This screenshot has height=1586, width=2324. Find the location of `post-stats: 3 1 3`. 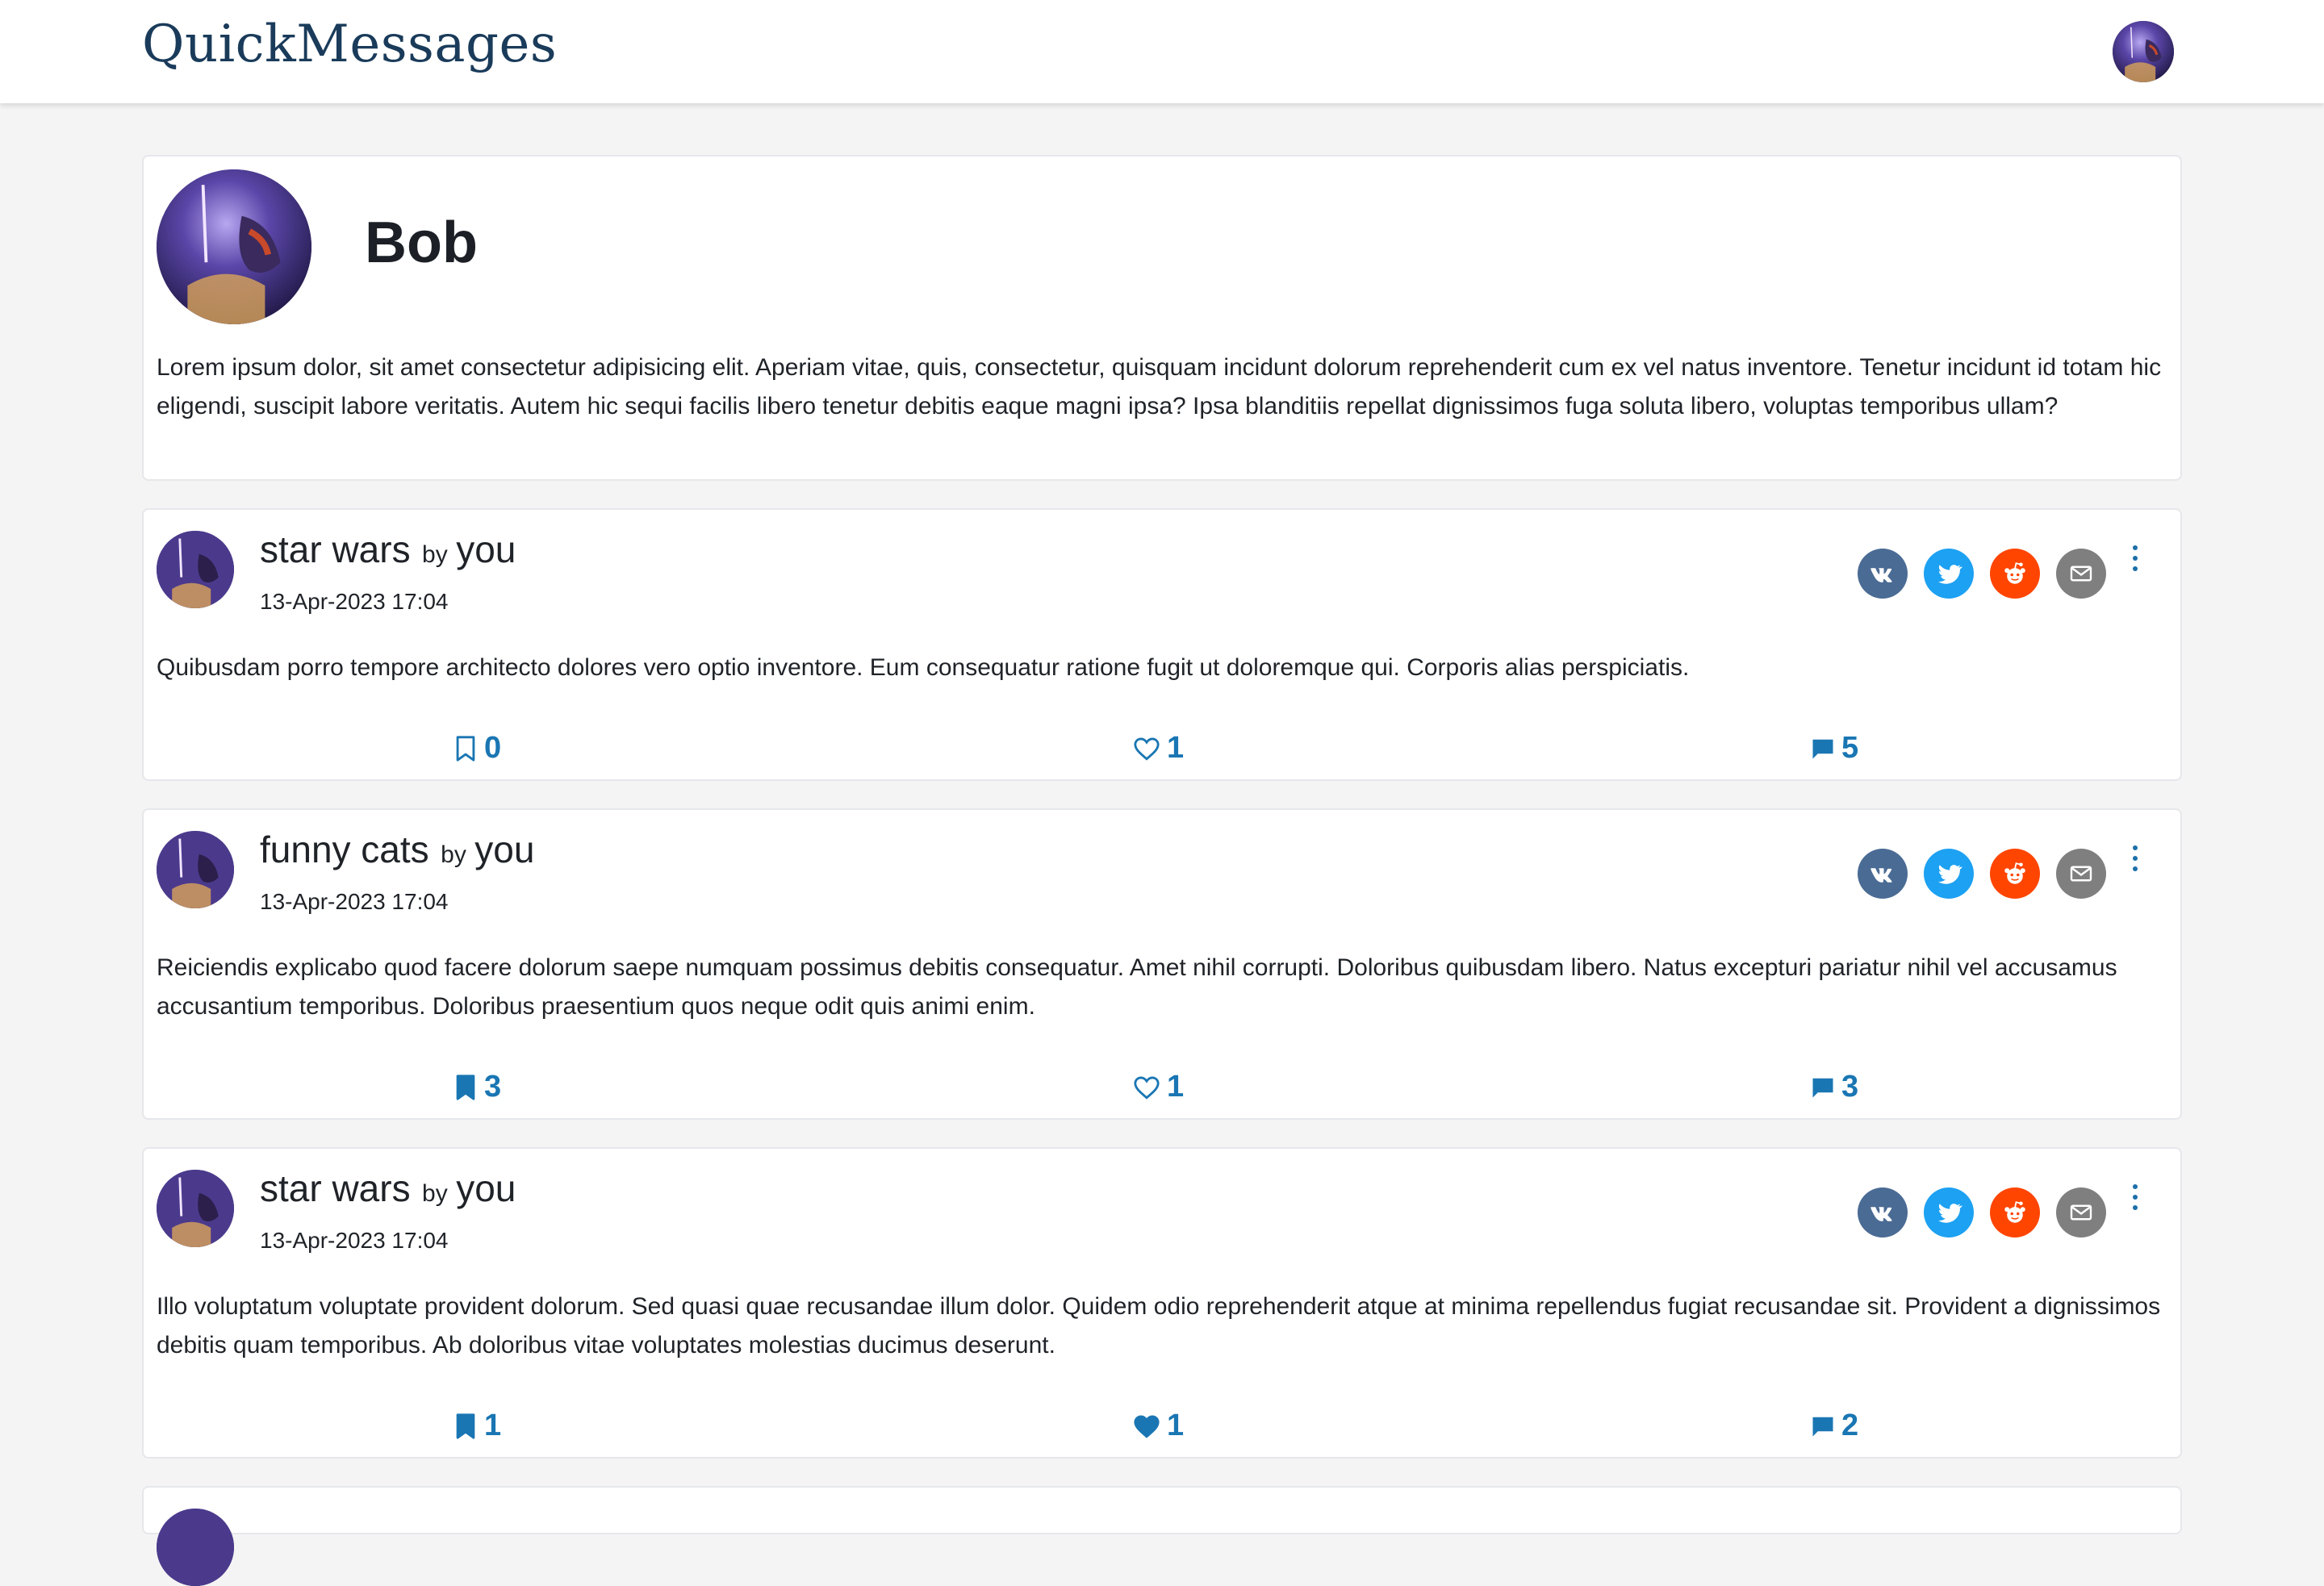

post-stats: 3 1 3 is located at coordinates (1162, 1088).